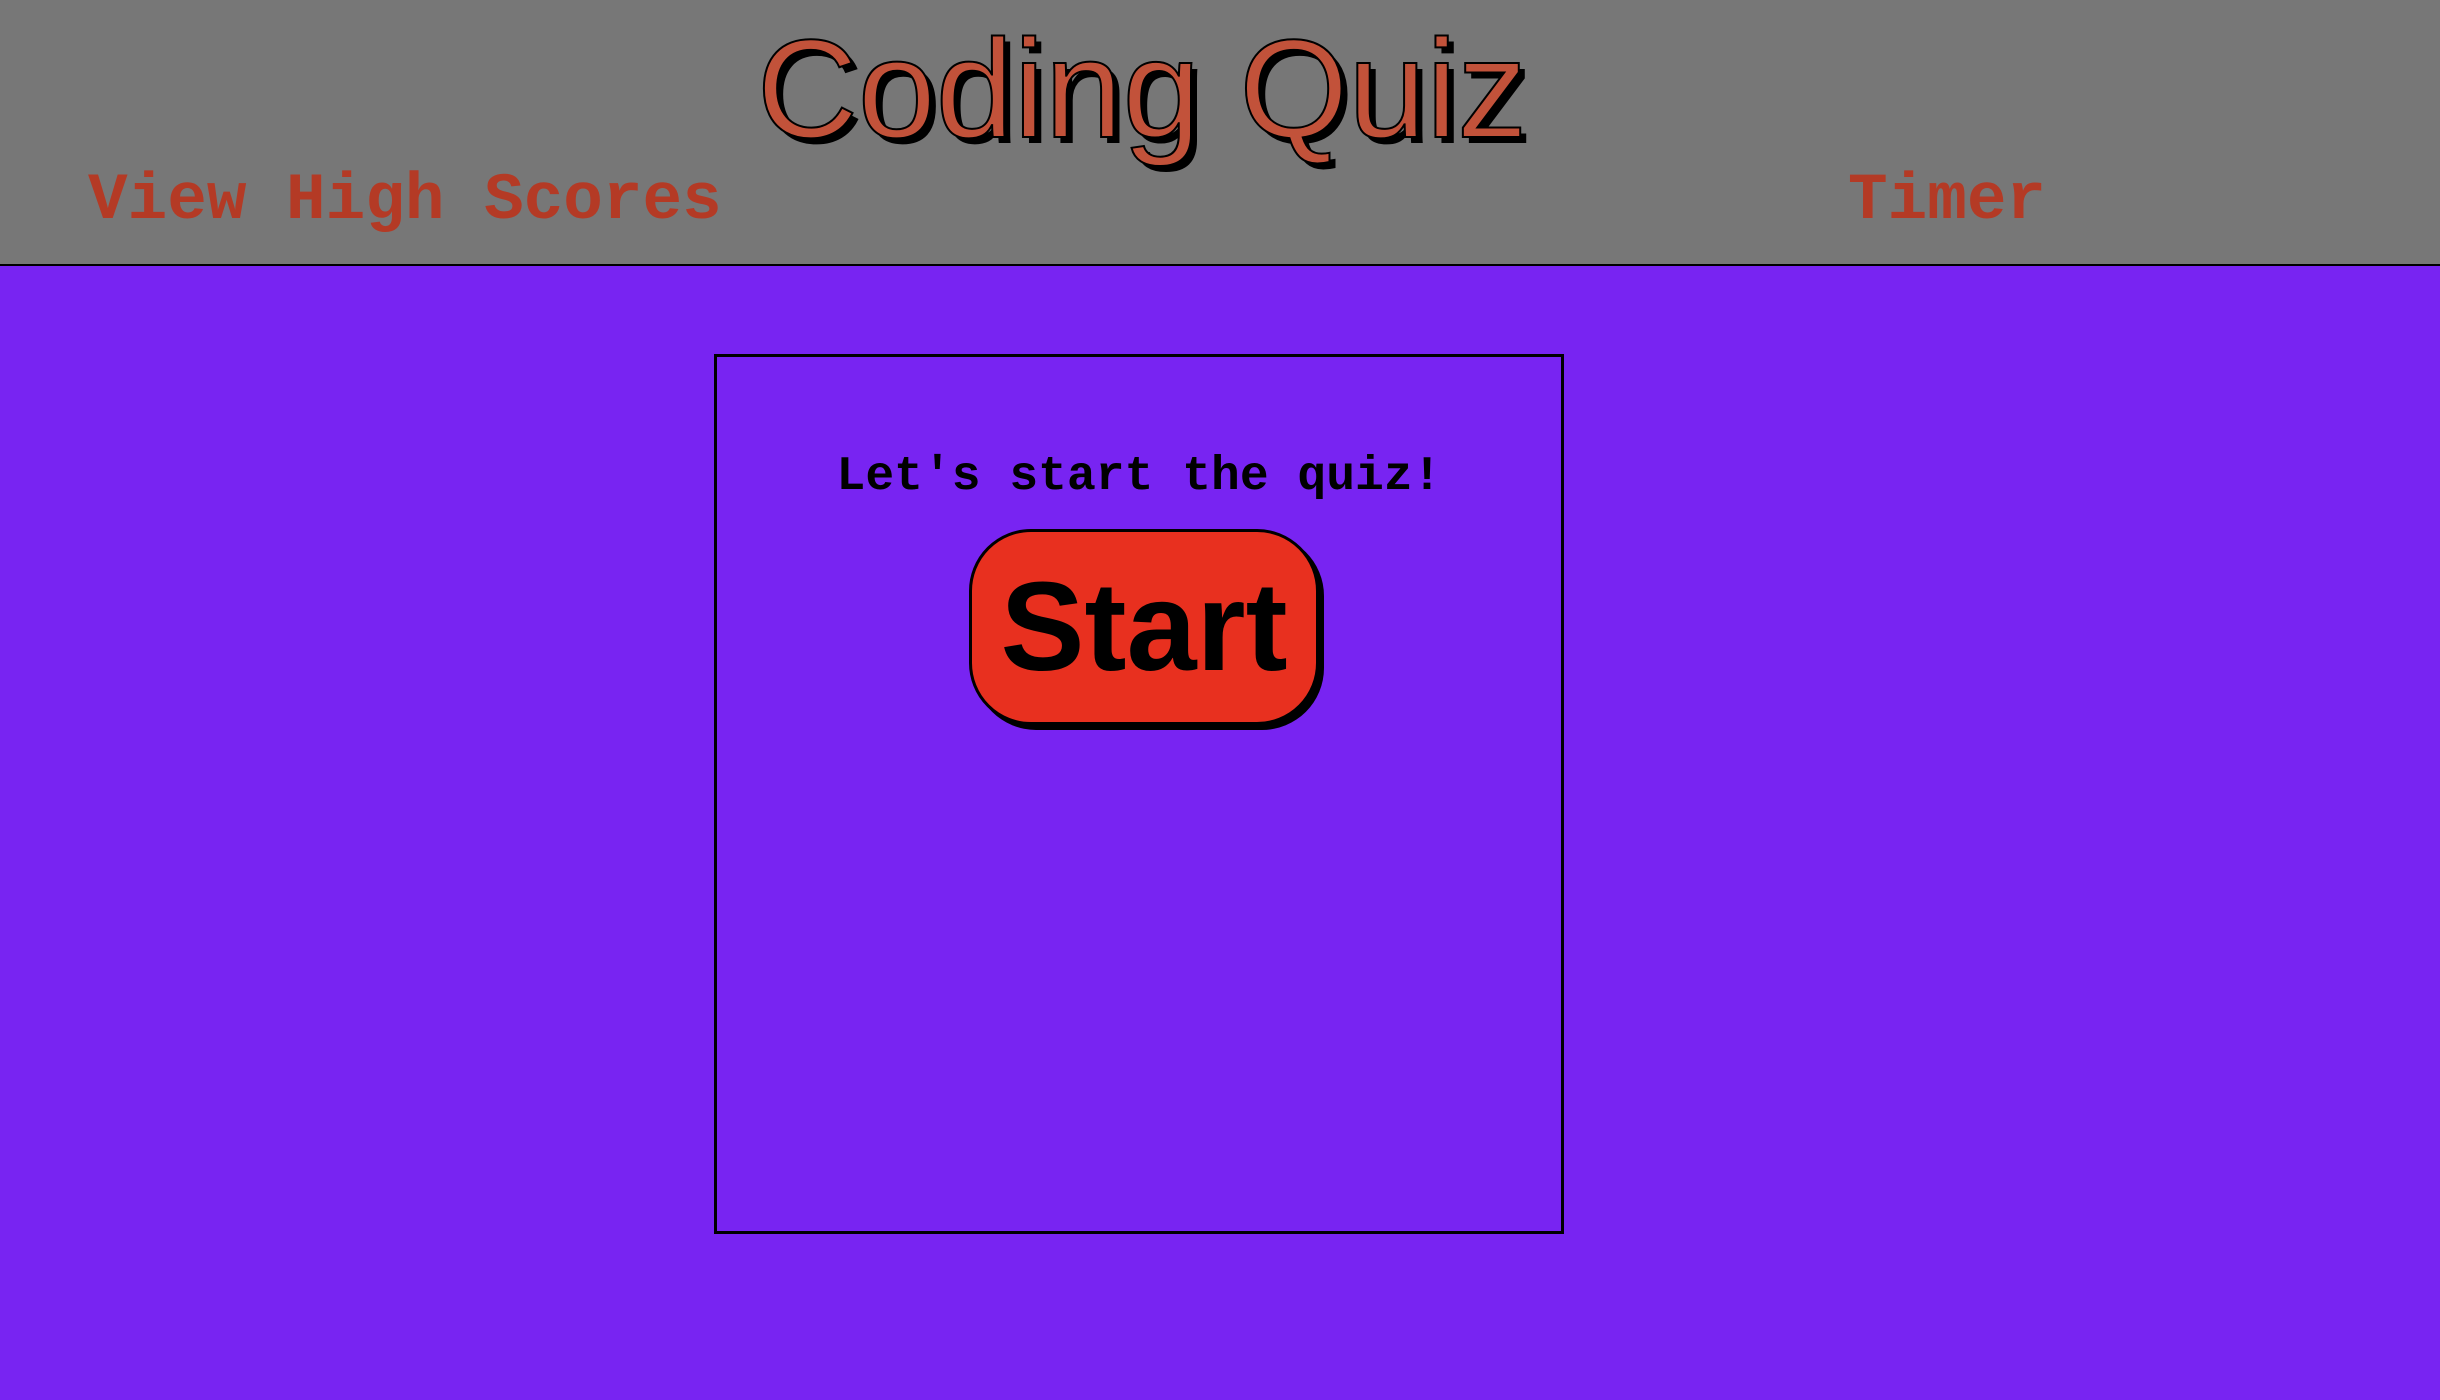  I want to click on start-button: Start, so click(1144, 627).